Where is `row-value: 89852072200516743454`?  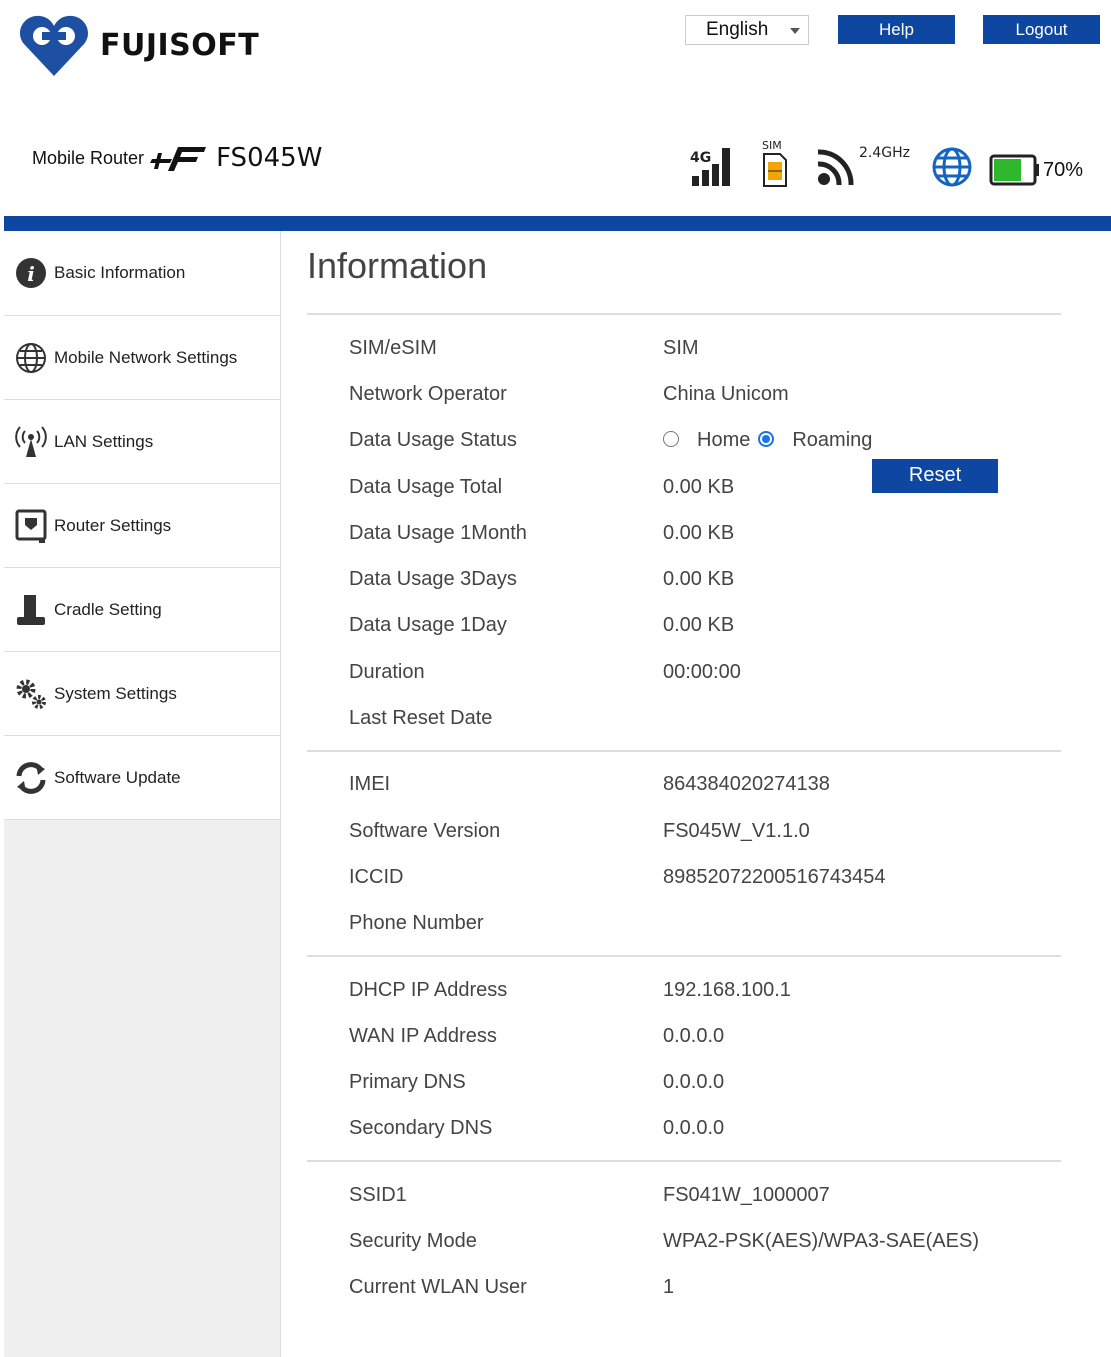
row-value: 89852072200516743454 is located at coordinates (774, 876).